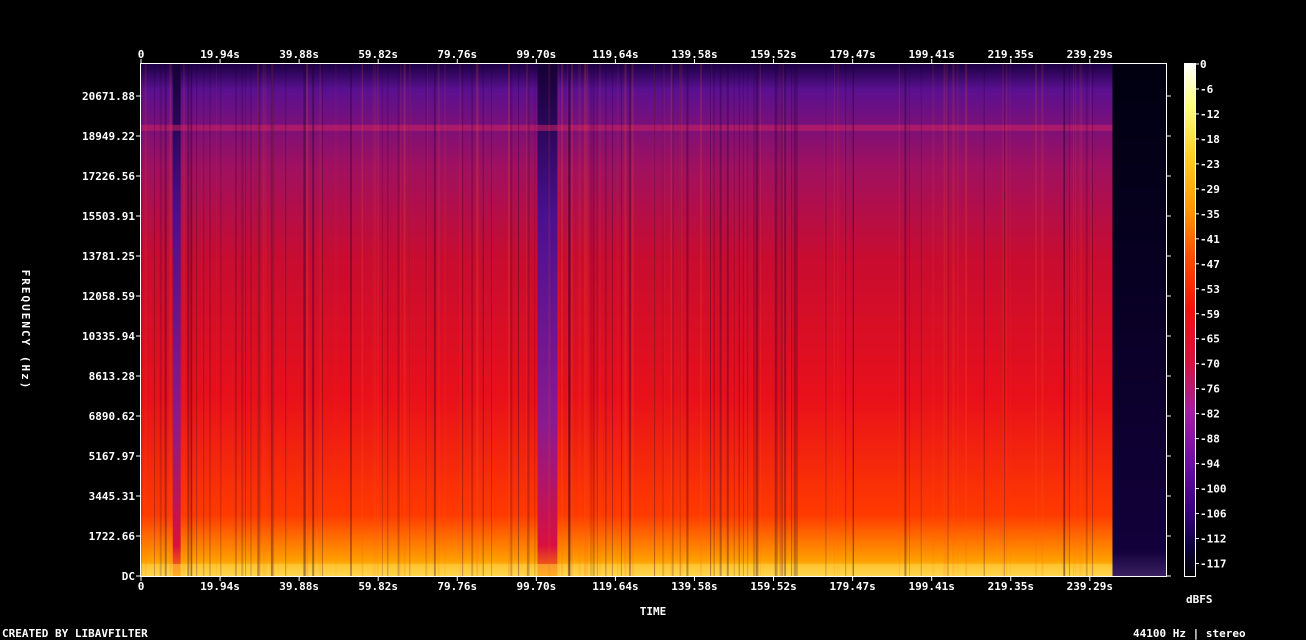 The image size is (1306, 640). What do you see at coordinates (108, 216) in the screenshot?
I see `y-tick-label: 15503.91` at bounding box center [108, 216].